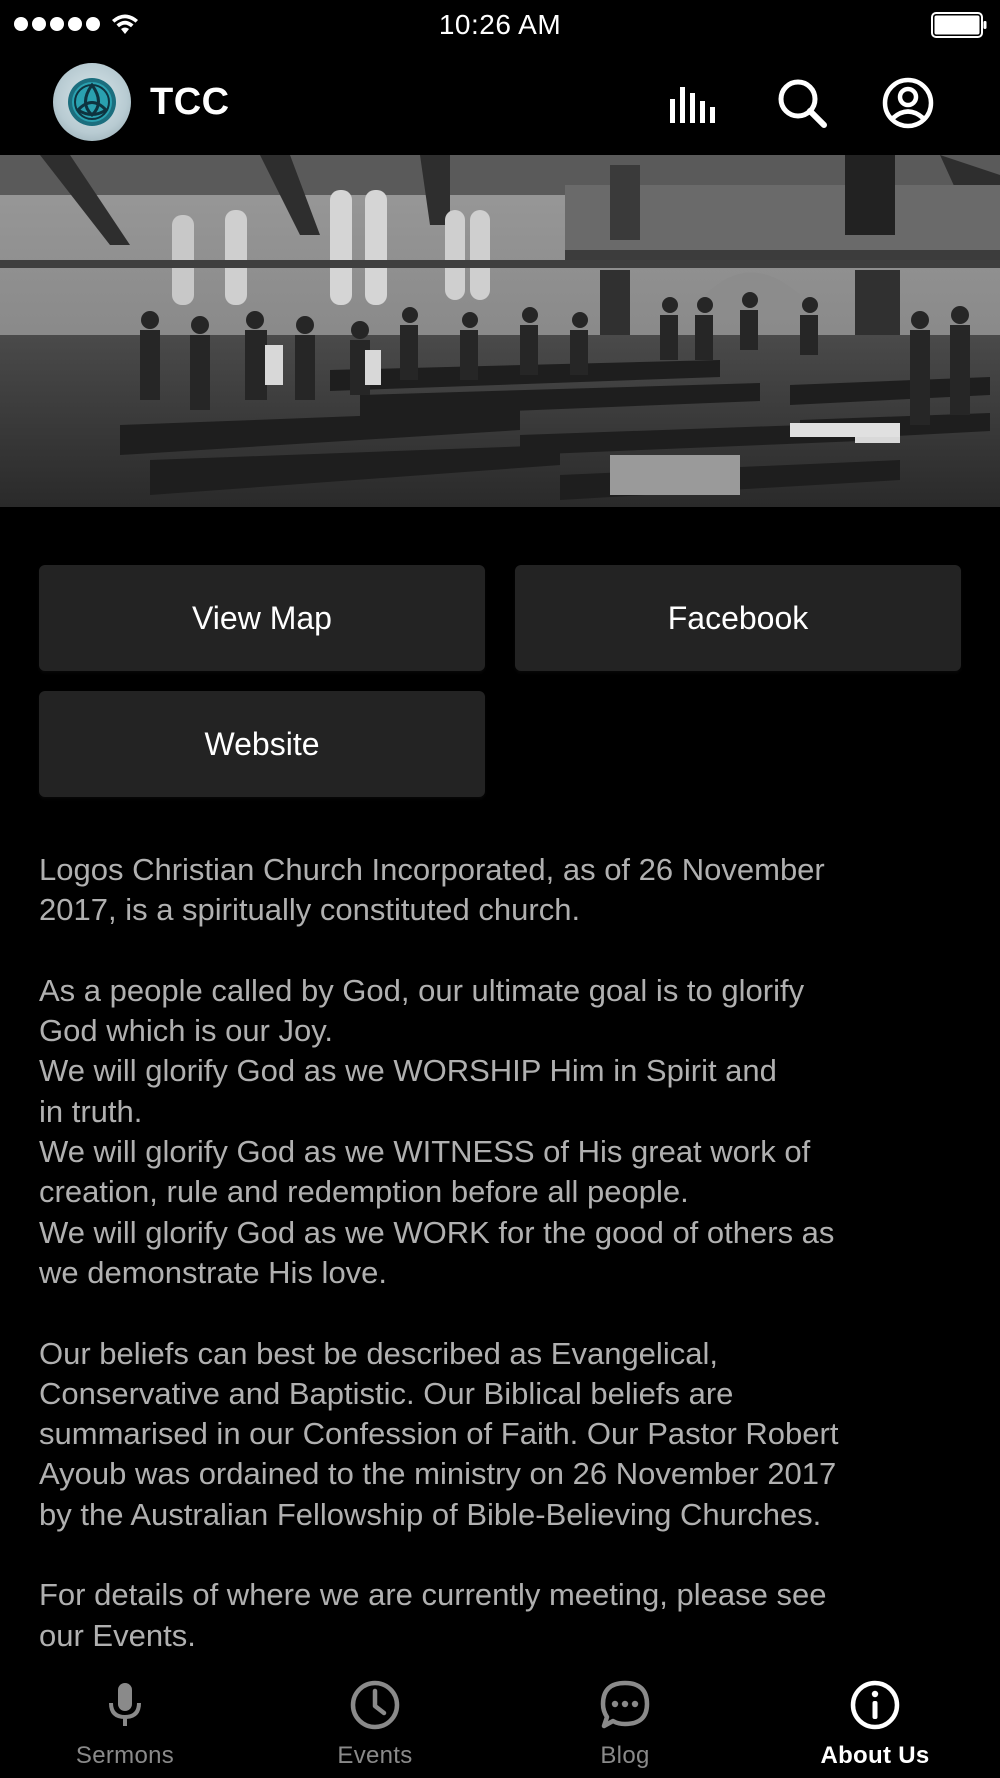 This screenshot has width=1000, height=1778. I want to click on facebook-button: Facebook, so click(738, 618).